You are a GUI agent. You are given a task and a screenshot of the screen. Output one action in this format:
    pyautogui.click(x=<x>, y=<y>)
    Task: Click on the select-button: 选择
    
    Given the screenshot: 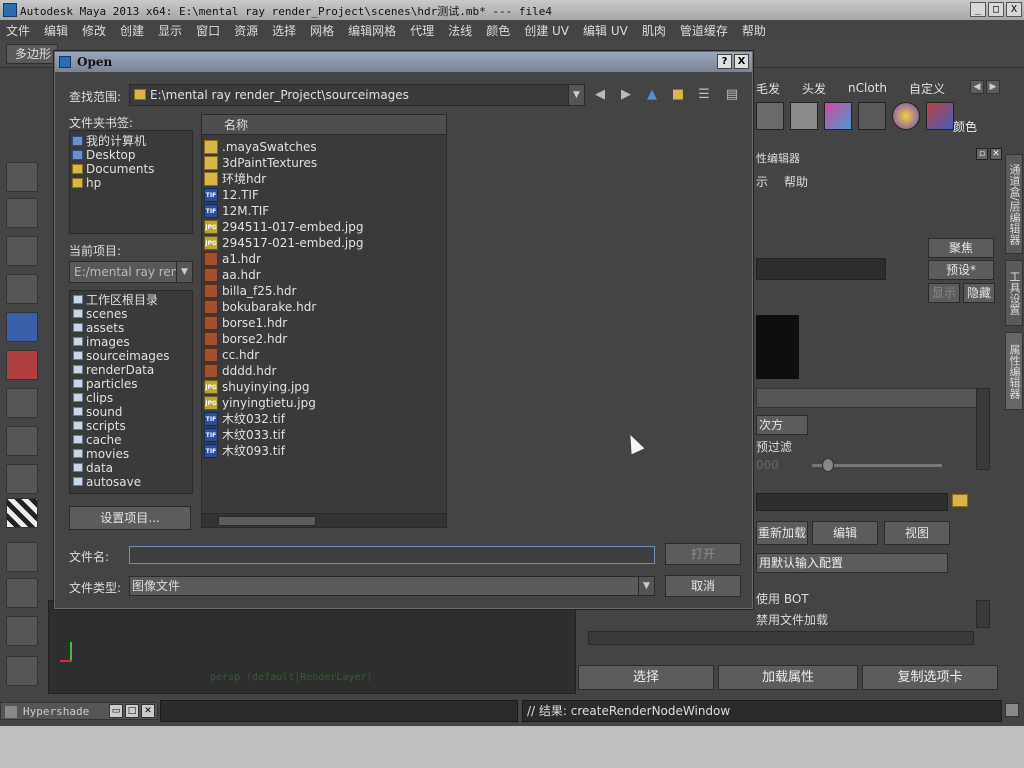 What is the action you would take?
    pyautogui.click(x=646, y=677)
    